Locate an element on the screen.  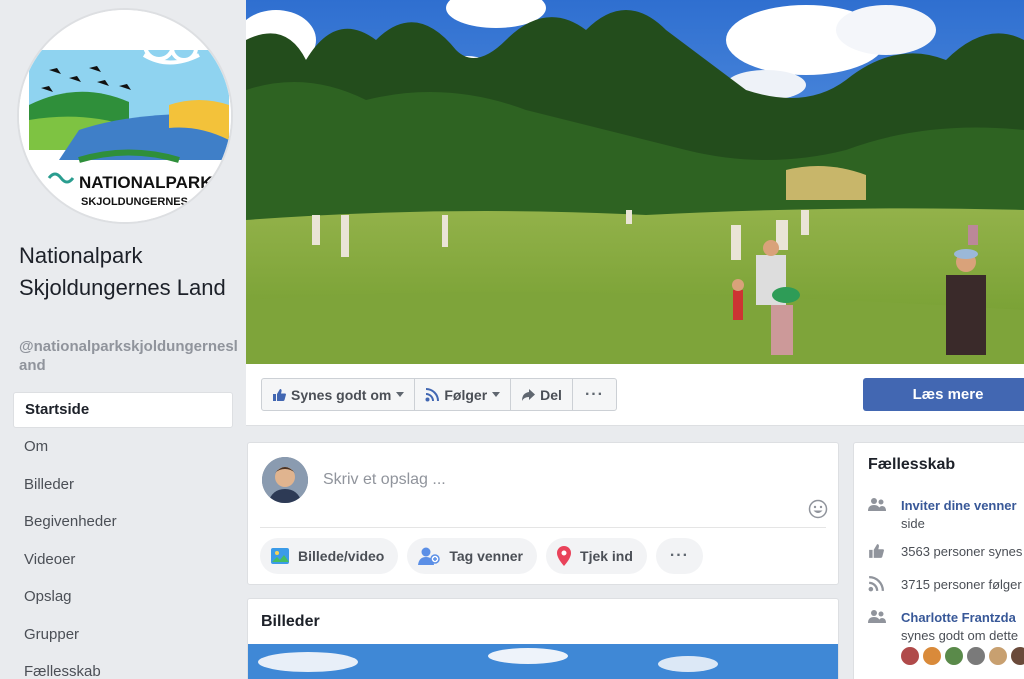
likes-count: 3563 personer synes is located at coordinates (962, 551).